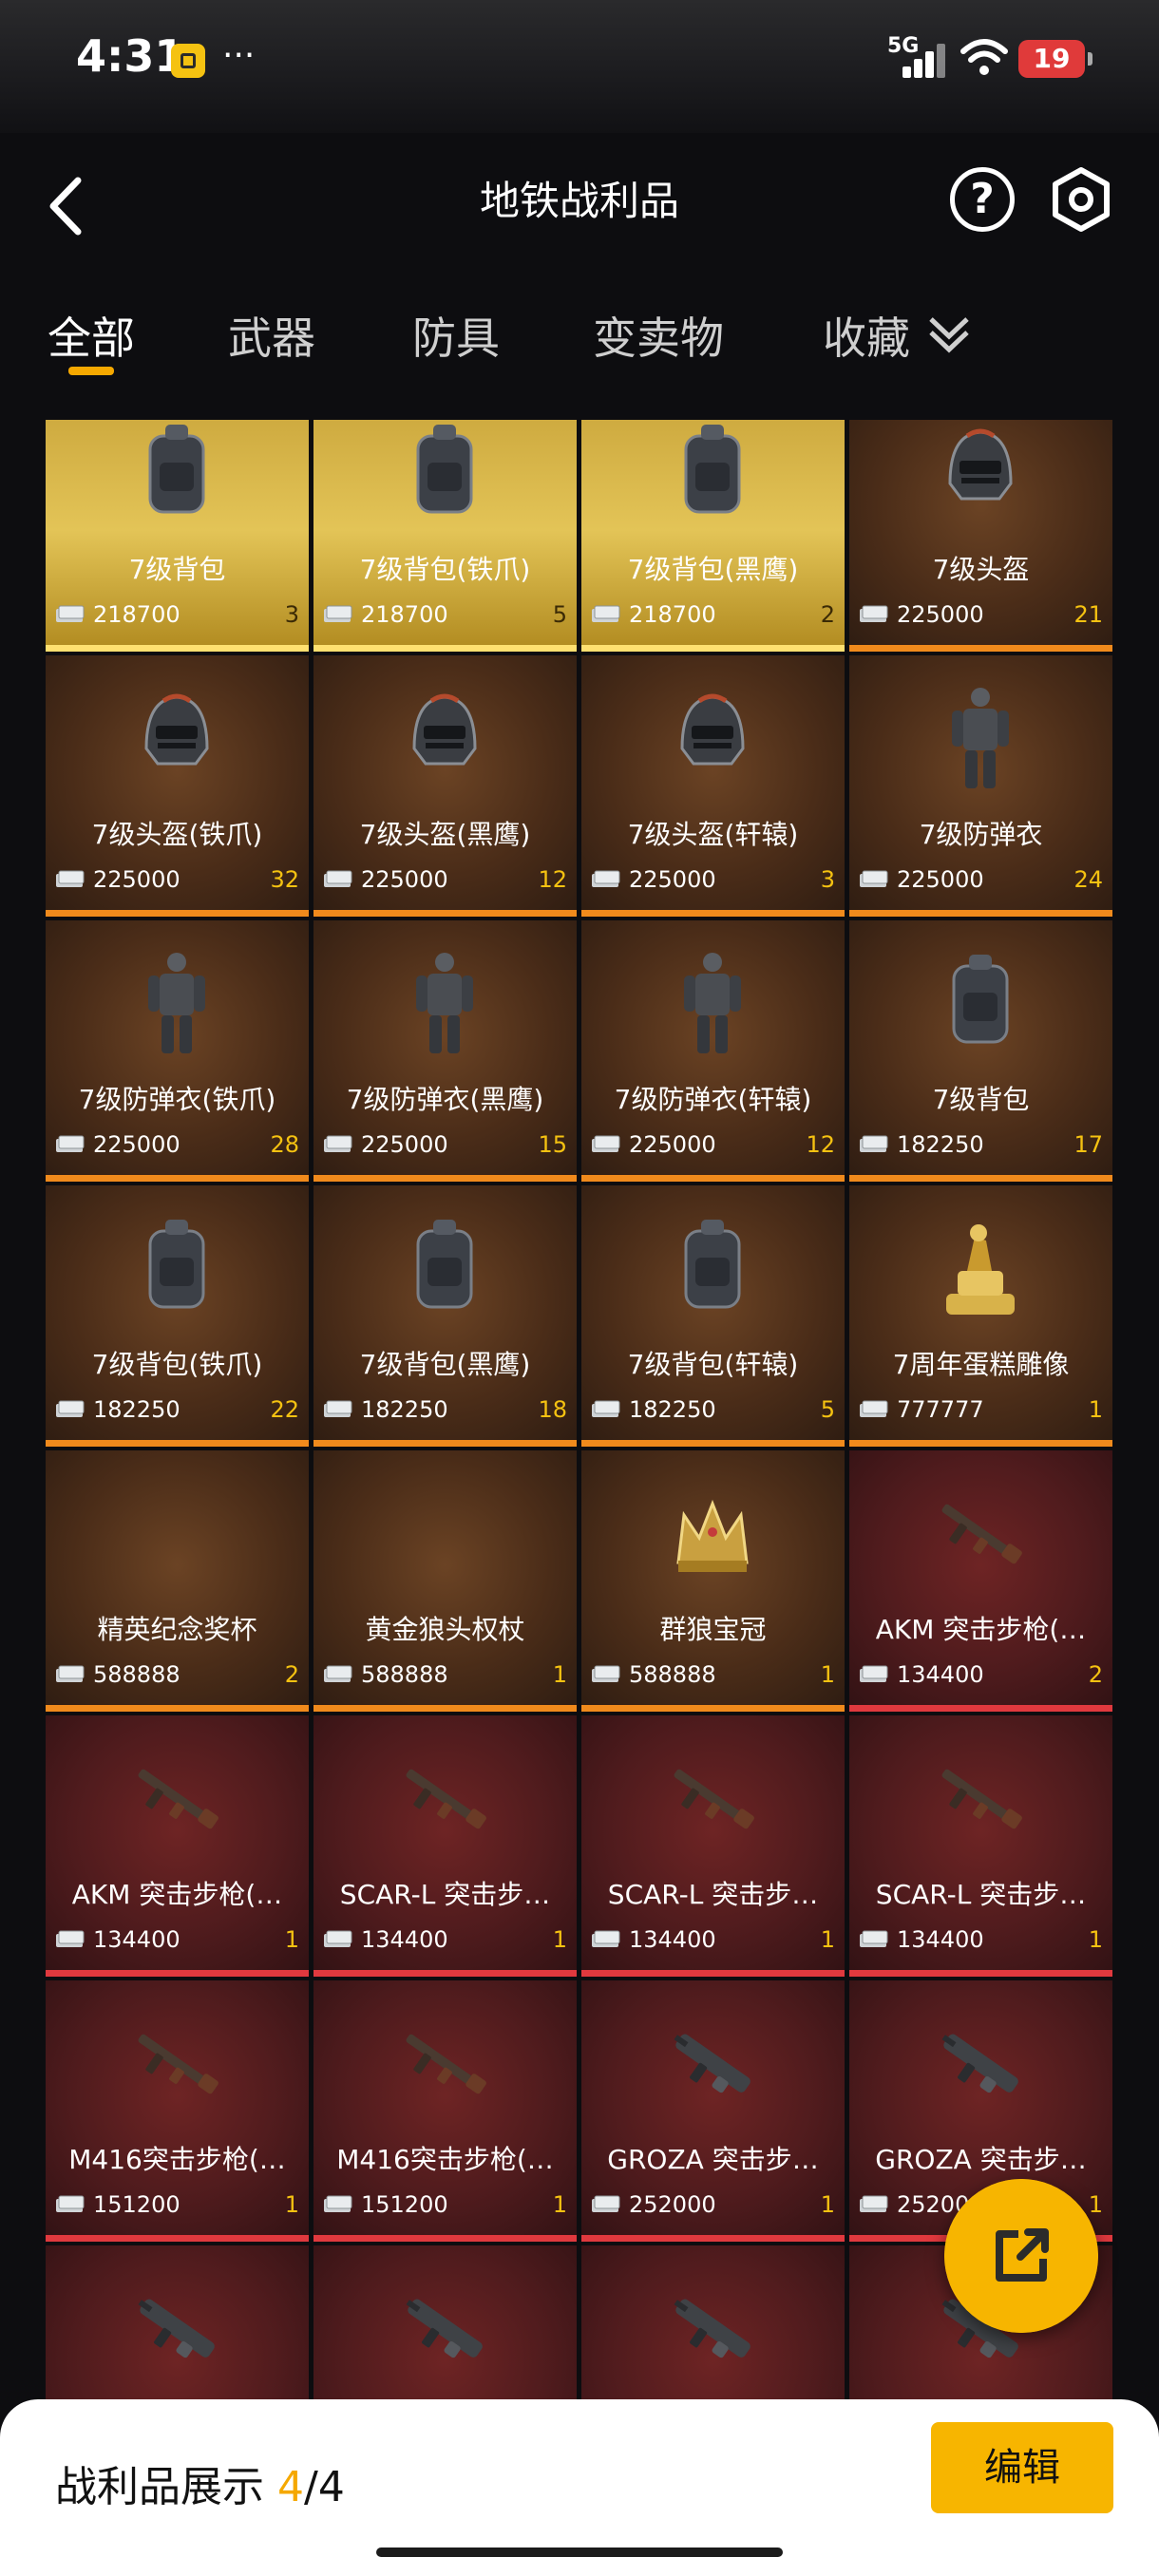 Image resolution: width=1159 pixels, height=2576 pixels. I want to click on tab-sellables: 变卖物, so click(658, 335).